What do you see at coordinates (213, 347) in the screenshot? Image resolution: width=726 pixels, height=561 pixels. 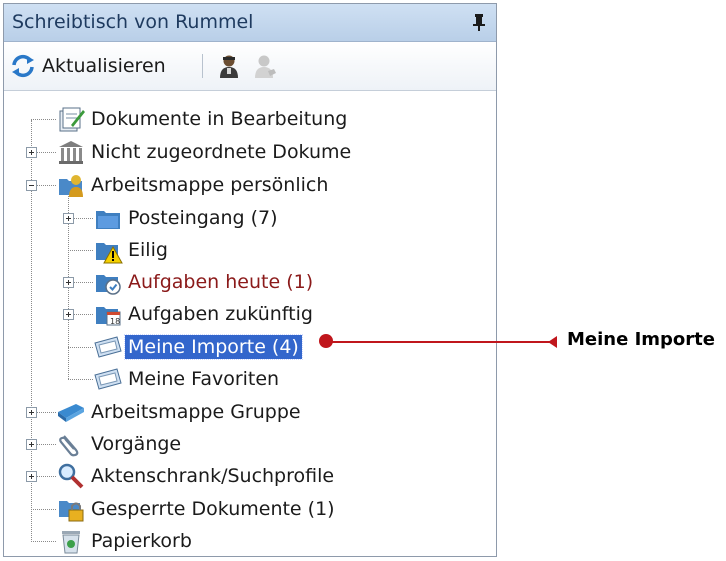 I see `tree-item-label: Meine Importe (4)` at bounding box center [213, 347].